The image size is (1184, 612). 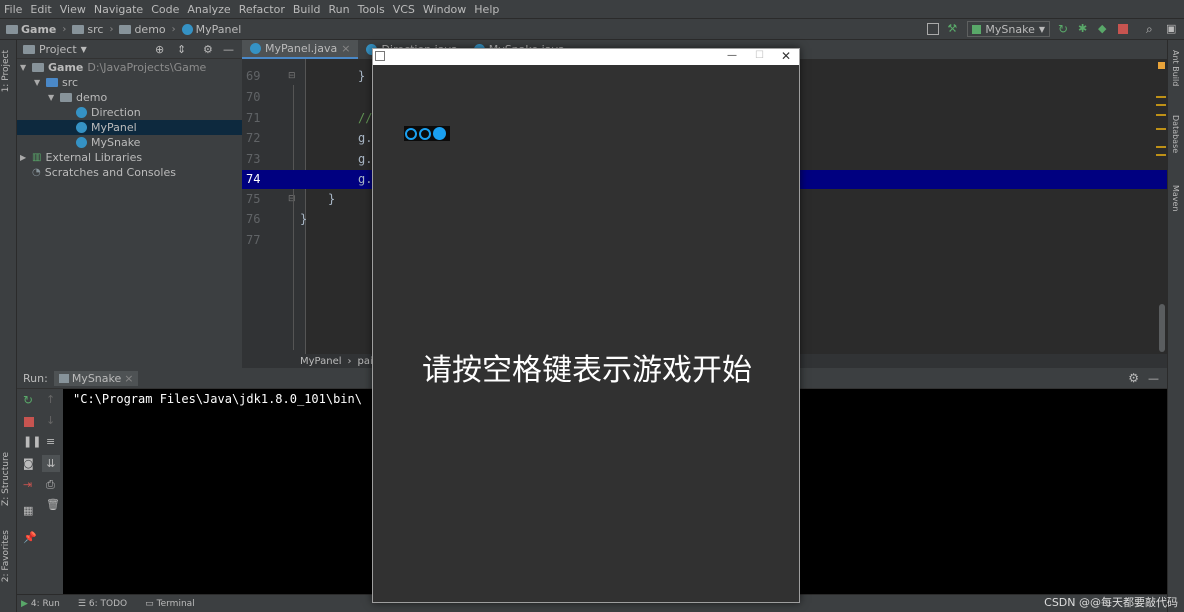 What do you see at coordinates (113, 67) in the screenshot?
I see `tree-item-game: ▼ Game D:\JavaProjects\Game` at bounding box center [113, 67].